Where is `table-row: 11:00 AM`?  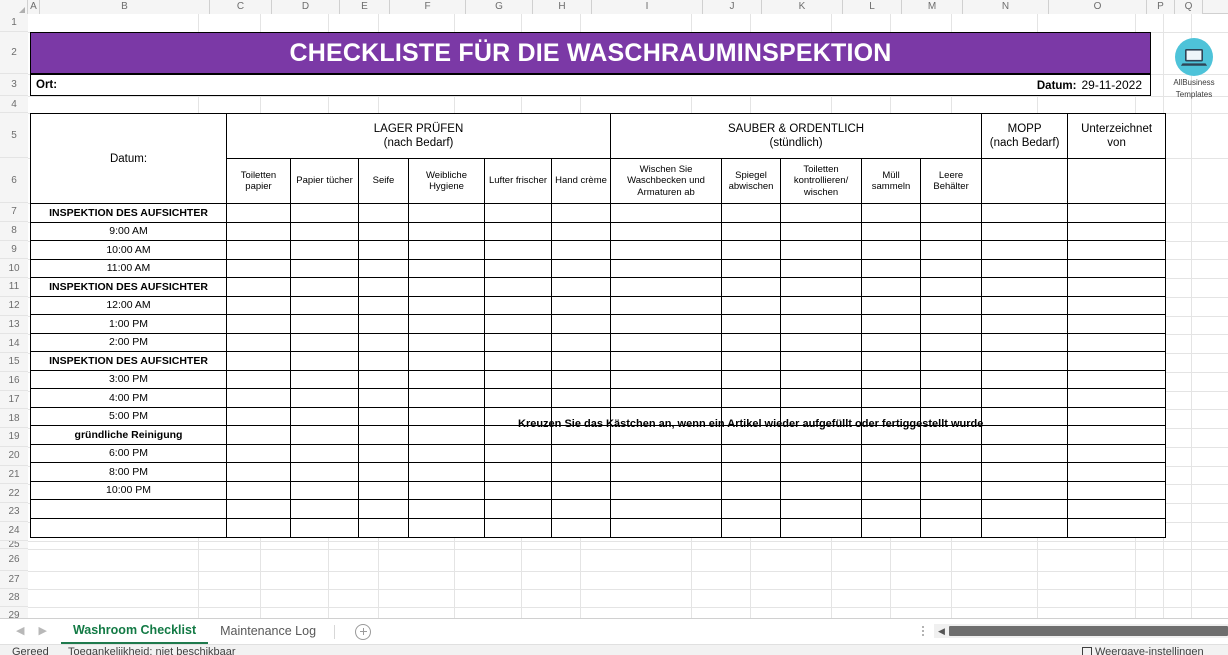
table-row: 11:00 AM is located at coordinates (598, 268).